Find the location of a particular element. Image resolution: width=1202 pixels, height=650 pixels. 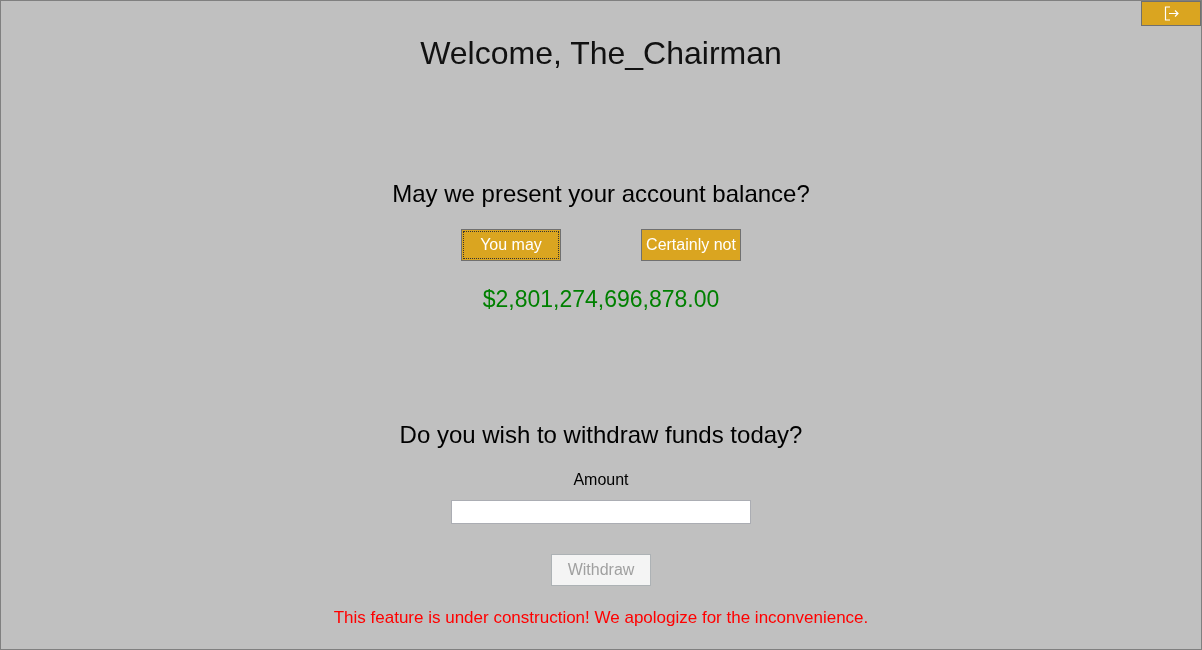

logout-icon is located at coordinates (1171, 13).